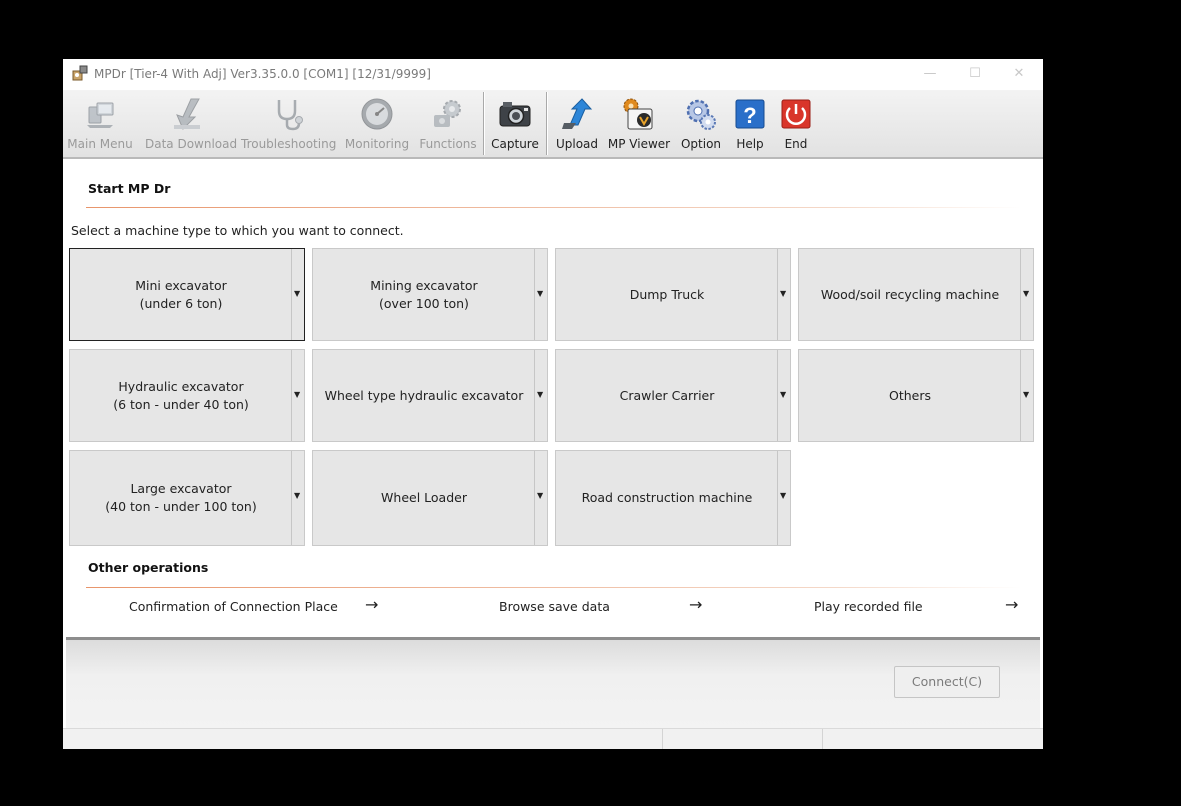 The image size is (1181, 806). I want to click on app-logo-icon, so click(80, 73).